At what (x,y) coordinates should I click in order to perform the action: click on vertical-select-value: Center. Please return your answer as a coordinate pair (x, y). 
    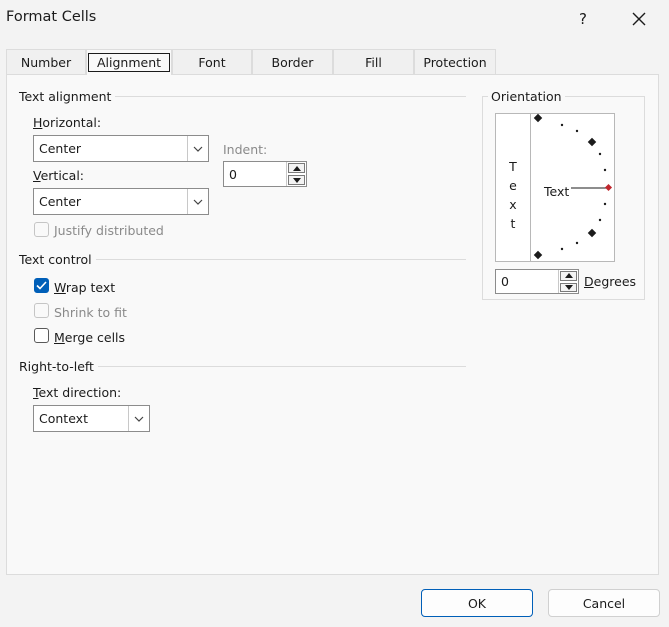
    Looking at the image, I should click on (60, 201).